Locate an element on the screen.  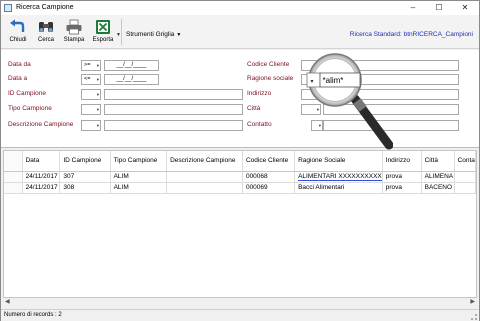
magnifying-glass-icon: ▾ *alim* is located at coordinates (350, 101).